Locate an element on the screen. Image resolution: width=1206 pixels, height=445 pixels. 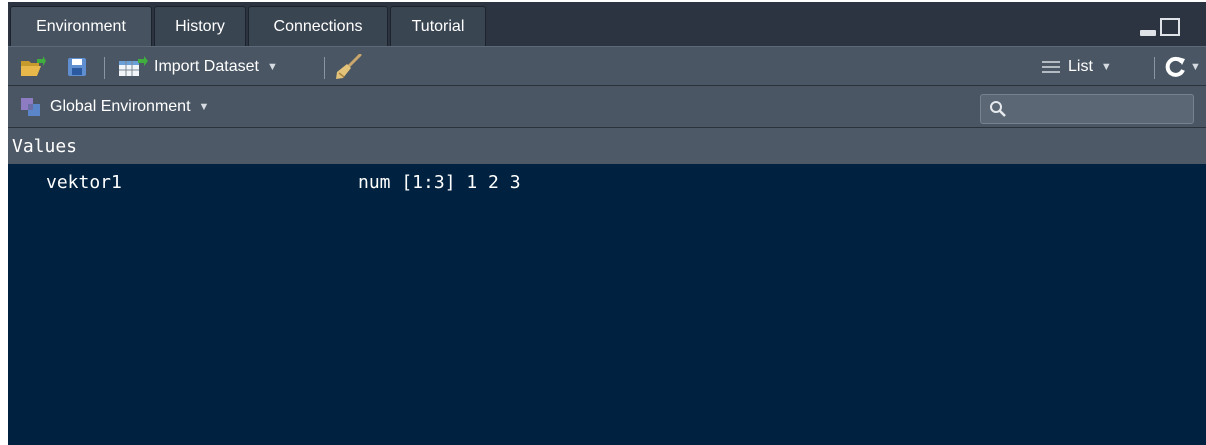
view-mode-label: List is located at coordinates (1080, 66).